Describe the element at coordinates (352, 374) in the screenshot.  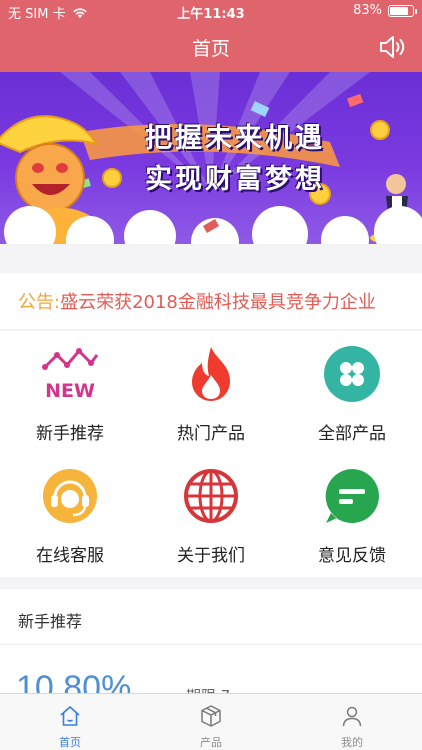
I see `all-products-icon` at that location.